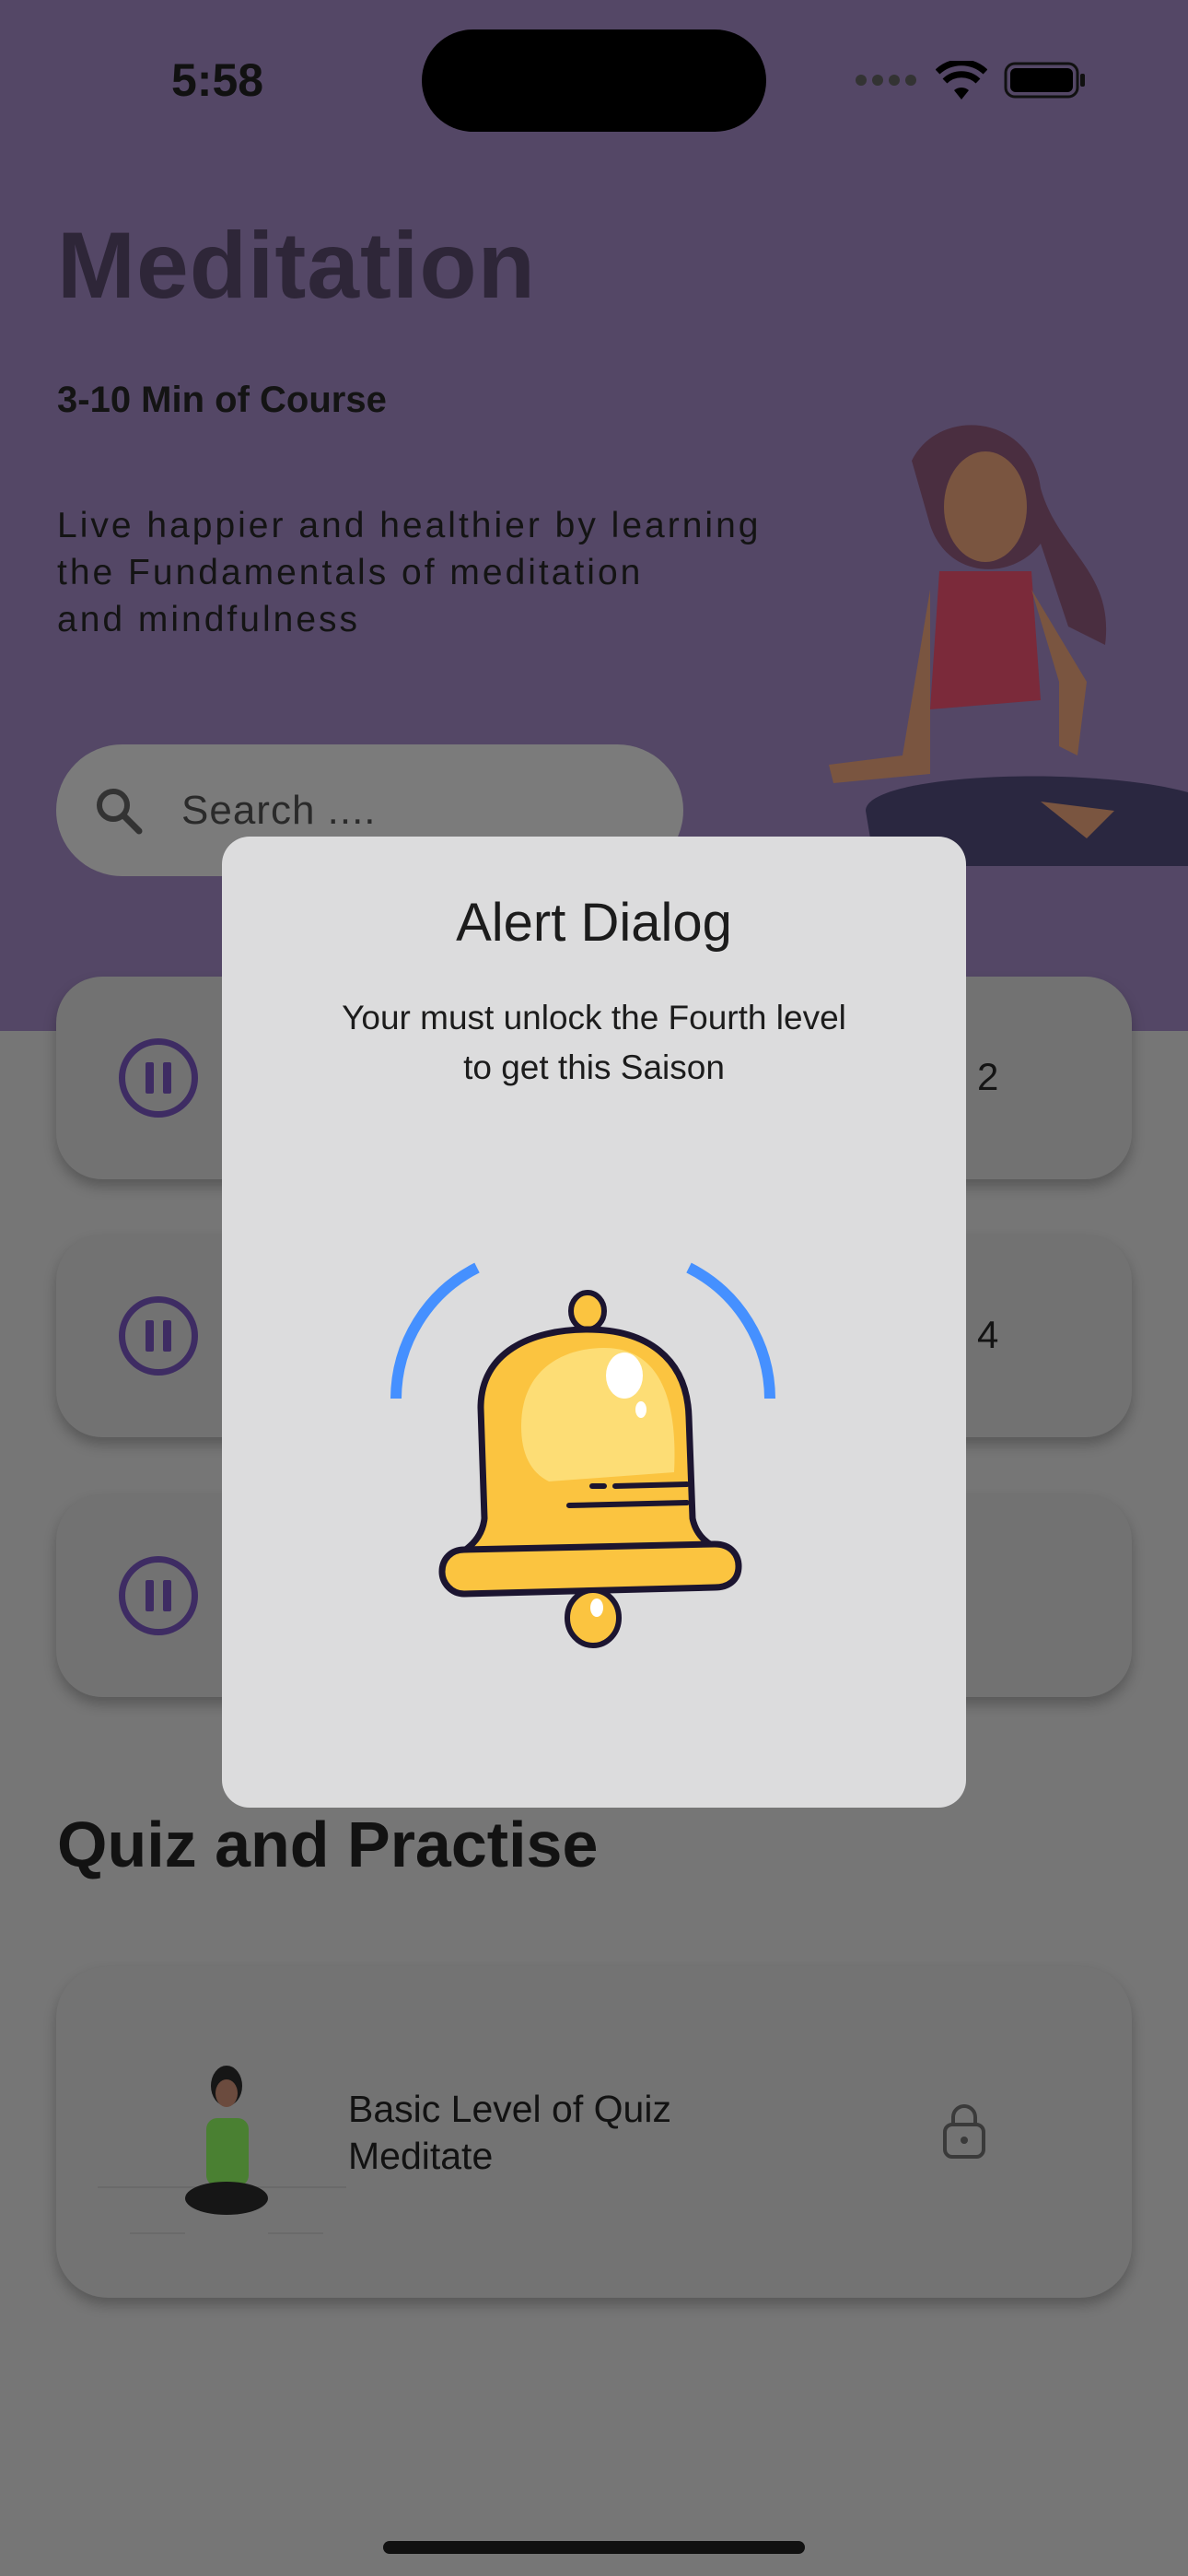  What do you see at coordinates (886, 80) in the screenshot?
I see `signal-icon` at bounding box center [886, 80].